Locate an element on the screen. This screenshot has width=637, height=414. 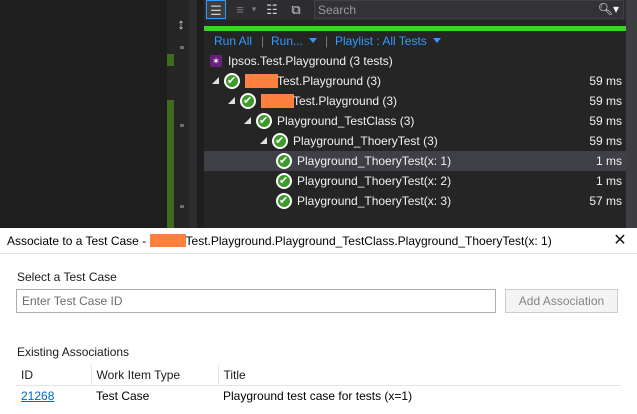
test-name: Playground_ThoeryTest(x: 3) is located at coordinates (374, 201).